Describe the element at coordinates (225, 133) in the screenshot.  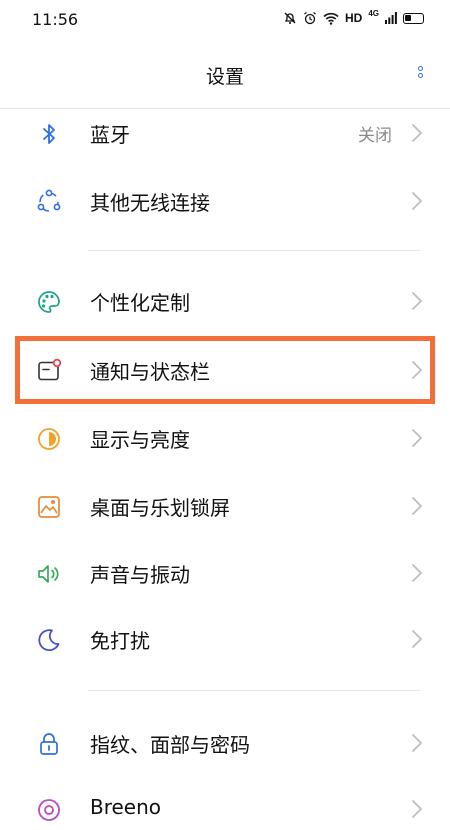
I see `settings-item-bluetooth: 蓝牙 关闭` at that location.